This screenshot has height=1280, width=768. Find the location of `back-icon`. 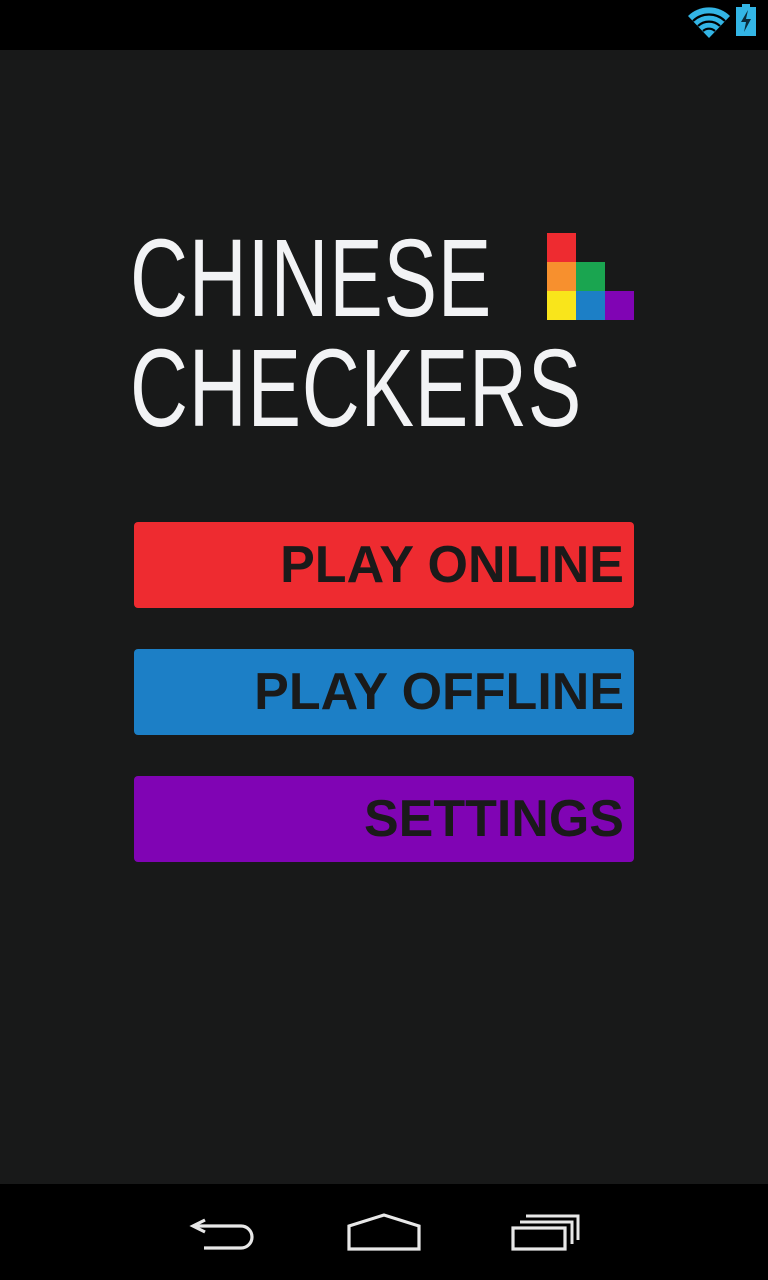

back-icon is located at coordinates (221, 1234).